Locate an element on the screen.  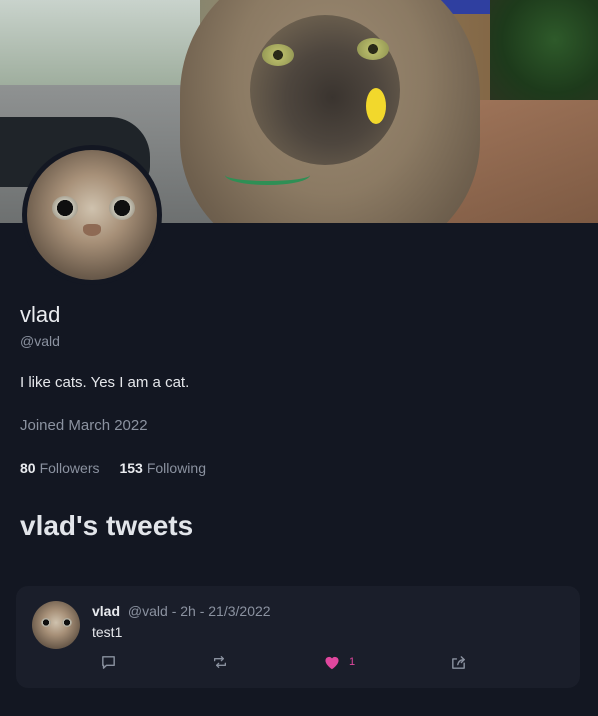
follow-stats: 80 Followers 153 Following is located at coordinates (113, 468).